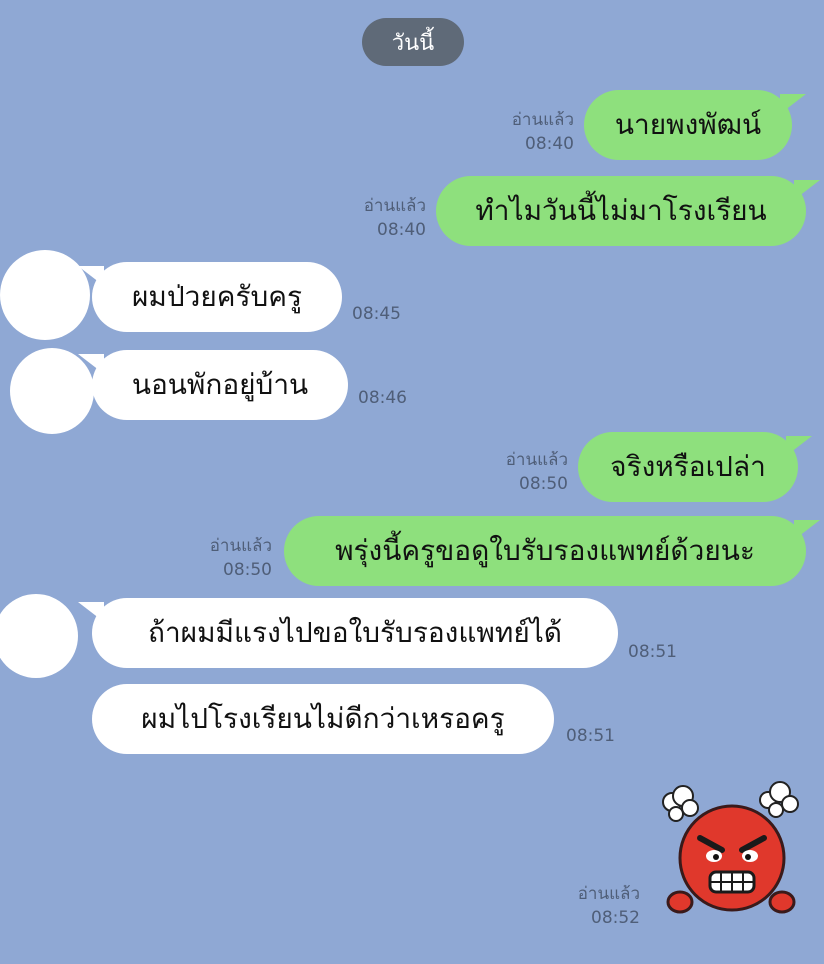 This screenshot has width=824, height=964. Describe the element at coordinates (779, 799) in the screenshot. I see `steam-puff-right-icon` at that location.